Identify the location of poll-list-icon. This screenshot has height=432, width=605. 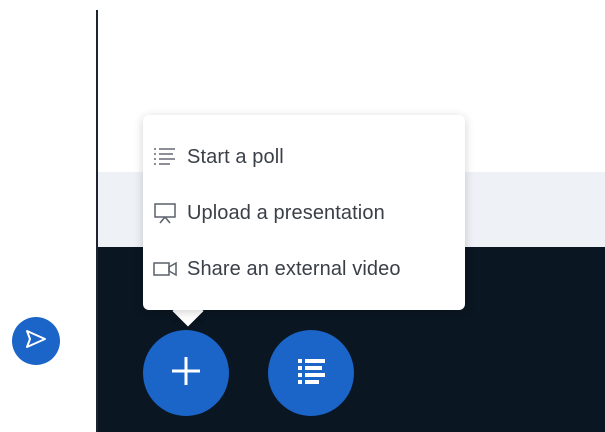
(170, 157).